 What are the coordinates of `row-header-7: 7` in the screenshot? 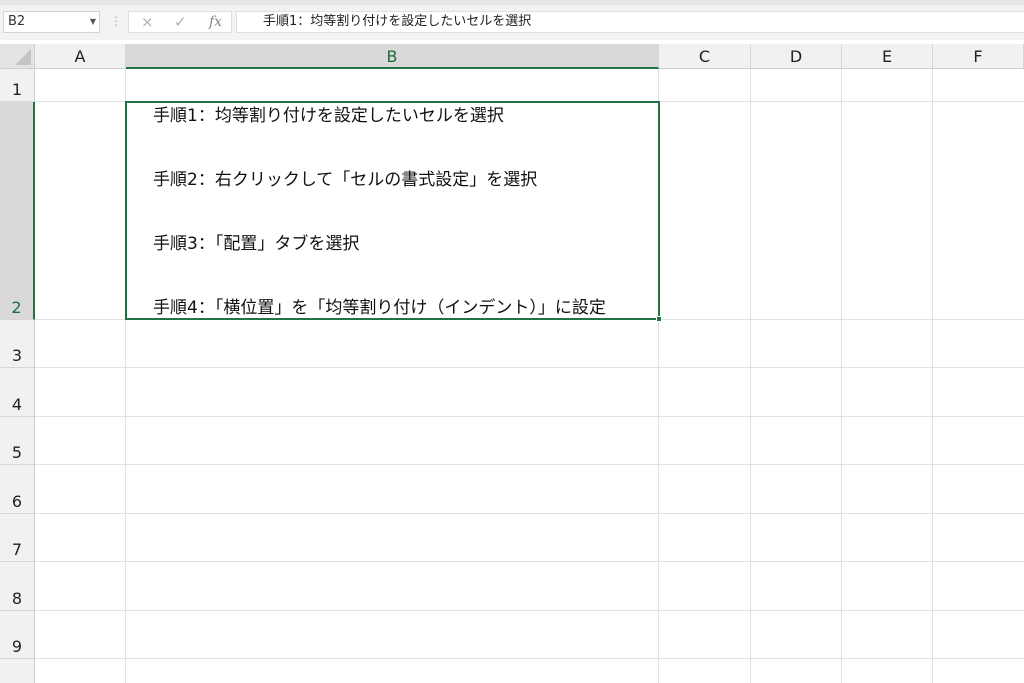 It's located at (17, 538).